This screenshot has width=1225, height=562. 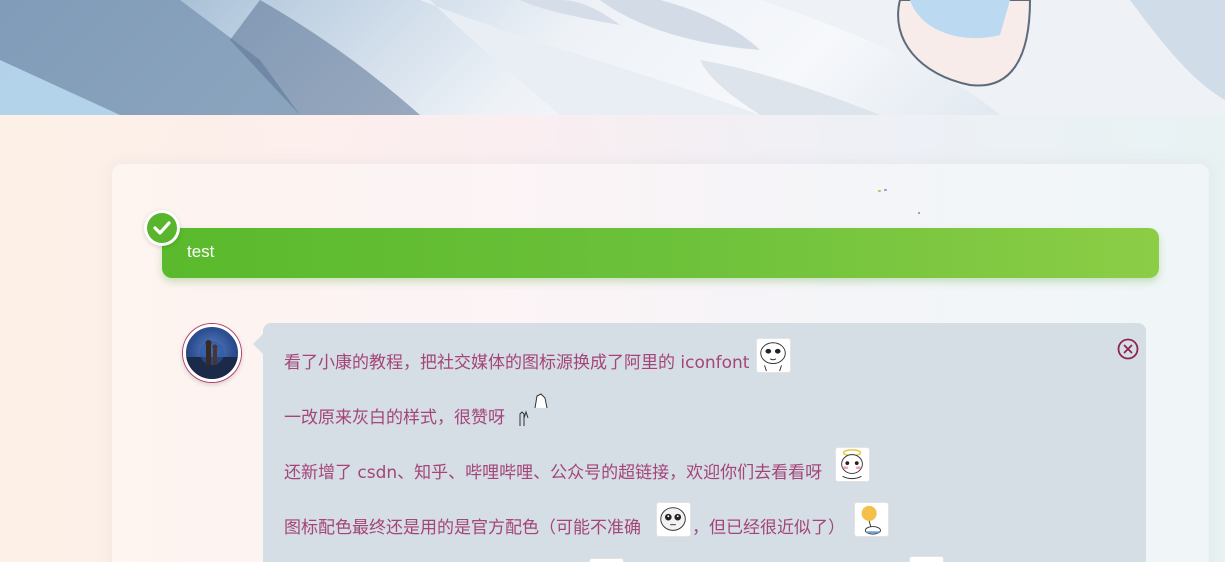 I want to click on banner-check-badge, so click(x=162, y=228).